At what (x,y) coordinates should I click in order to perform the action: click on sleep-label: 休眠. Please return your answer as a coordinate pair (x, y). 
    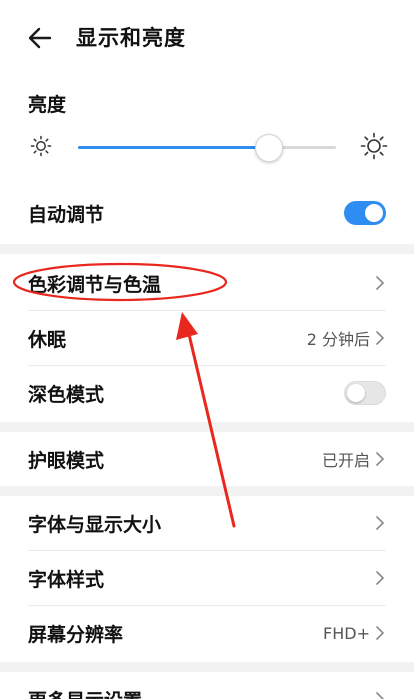
    Looking at the image, I should click on (47, 339).